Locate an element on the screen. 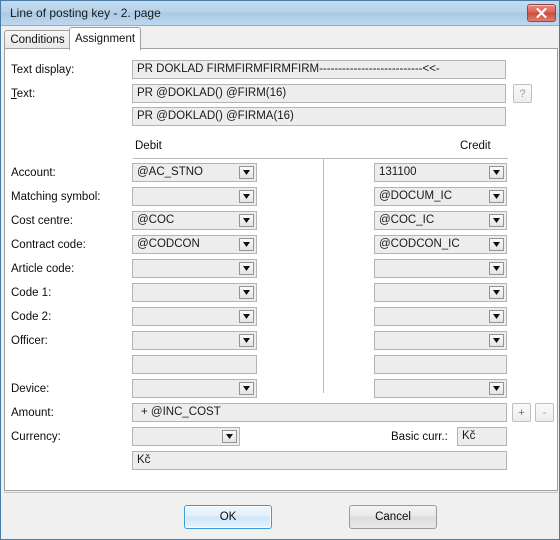  matching-symbol-debit-combo is located at coordinates (194, 196).